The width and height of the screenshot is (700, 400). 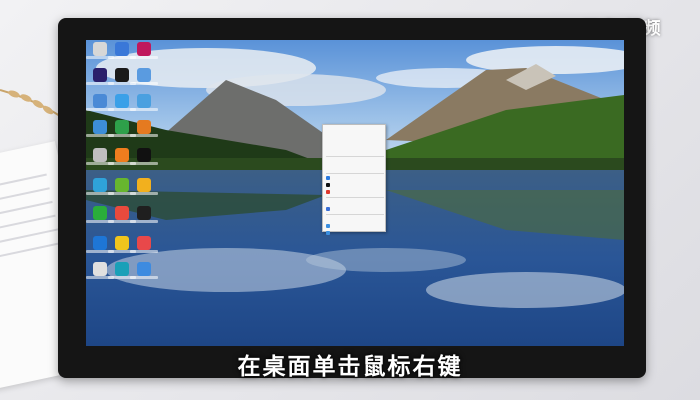 What do you see at coordinates (100, 272) in the screenshot?
I see `pen-icon` at bounding box center [100, 272].